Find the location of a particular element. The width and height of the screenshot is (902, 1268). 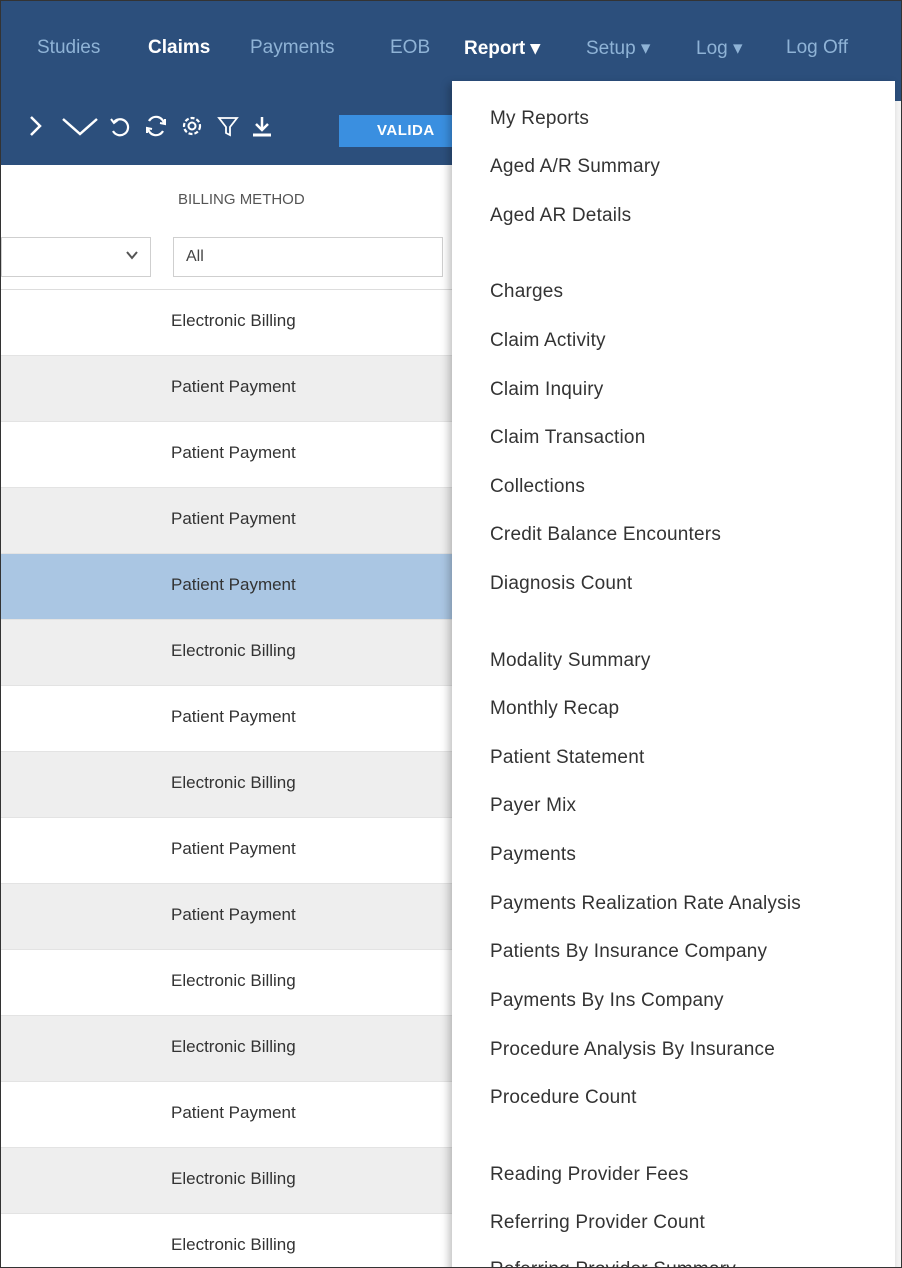

column-header-billing-method: BILLING METHOD is located at coordinates (241, 199).